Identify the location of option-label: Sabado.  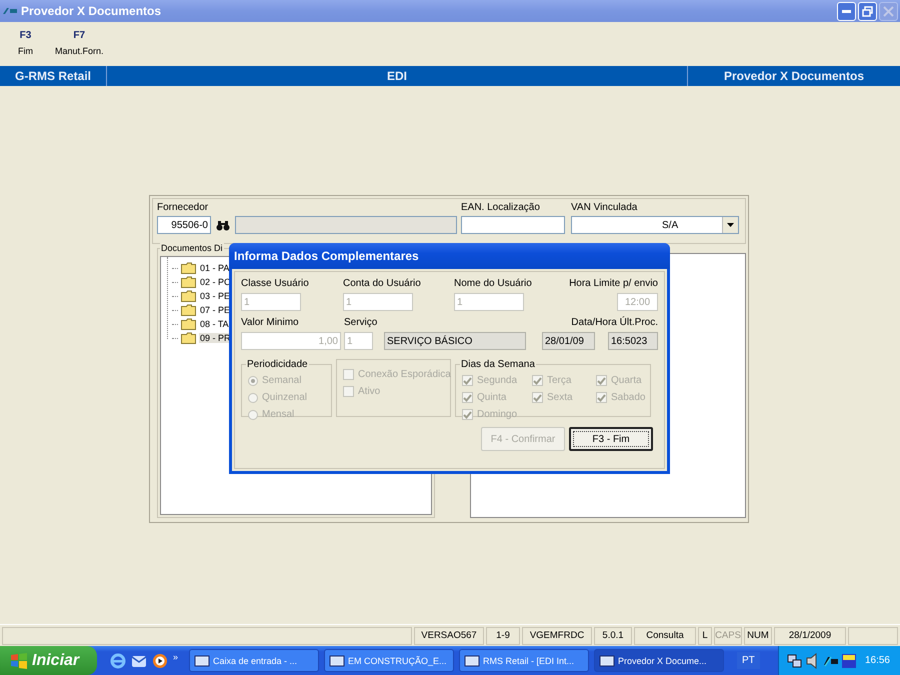
(628, 397).